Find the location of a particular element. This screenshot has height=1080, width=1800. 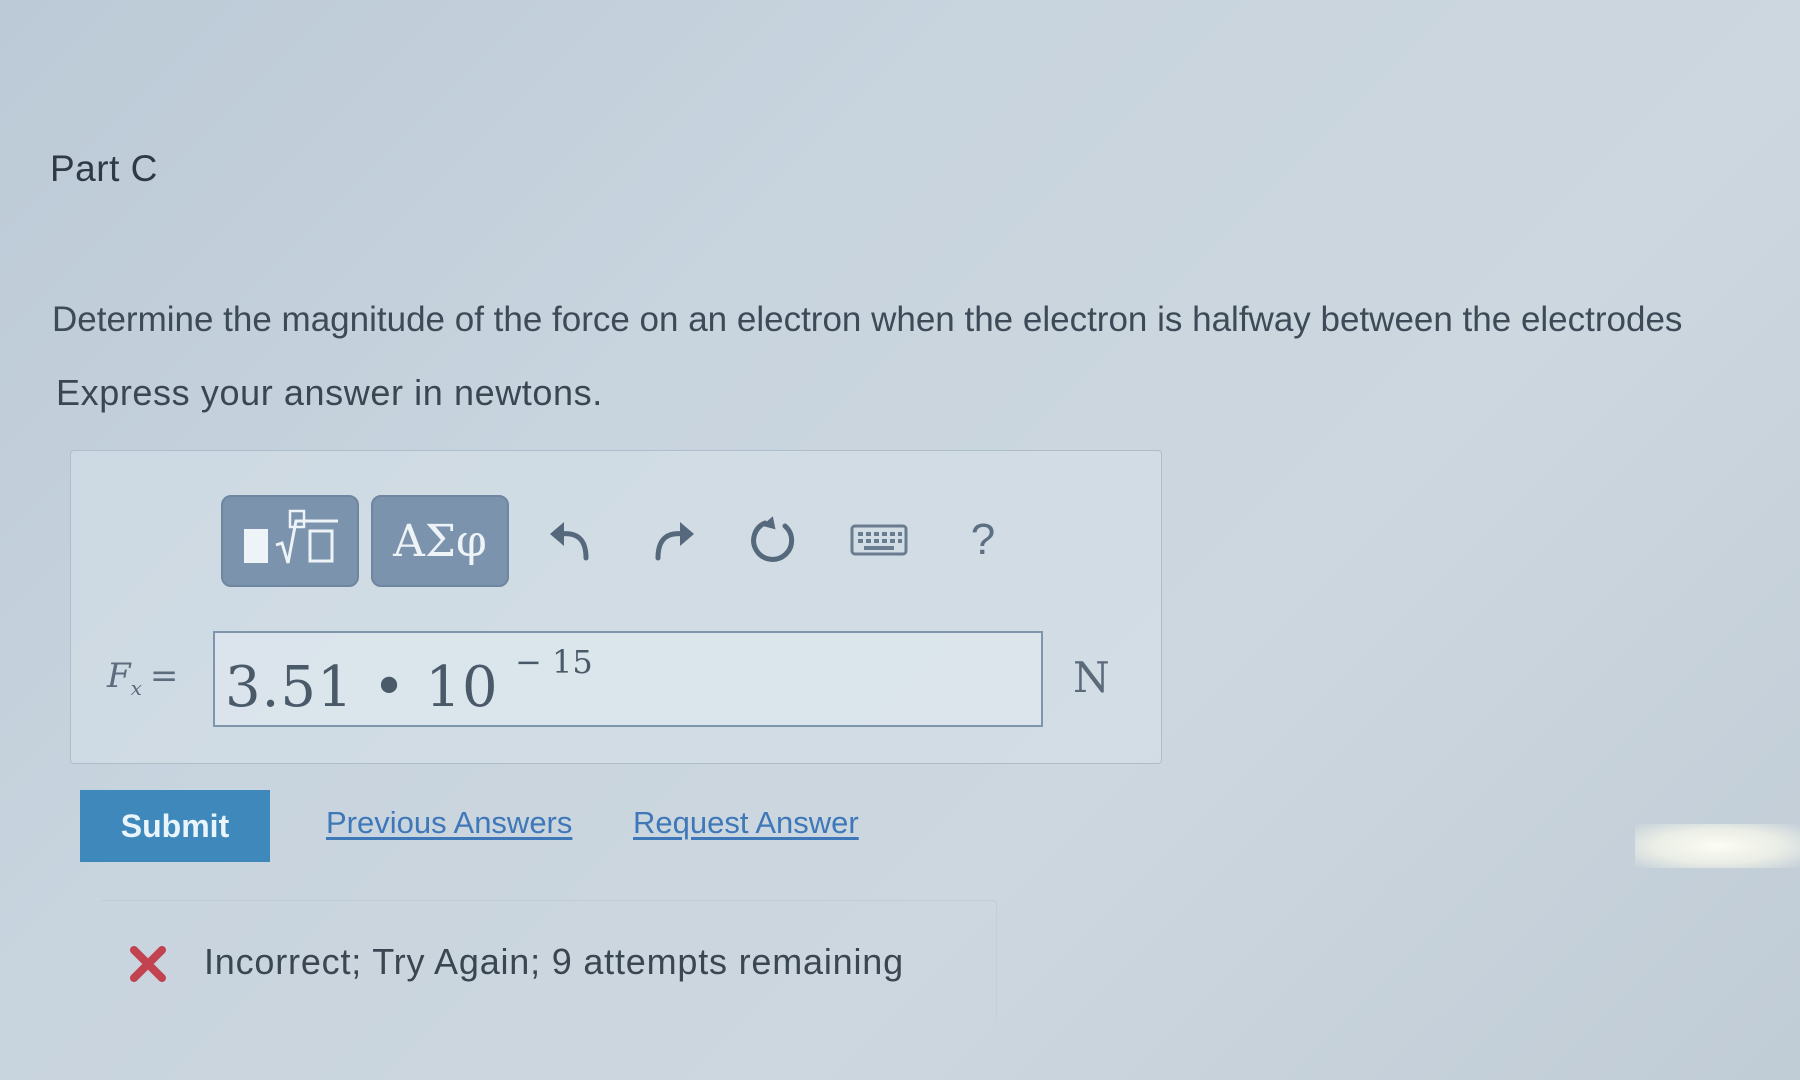

undo-icon is located at coordinates (571, 540).